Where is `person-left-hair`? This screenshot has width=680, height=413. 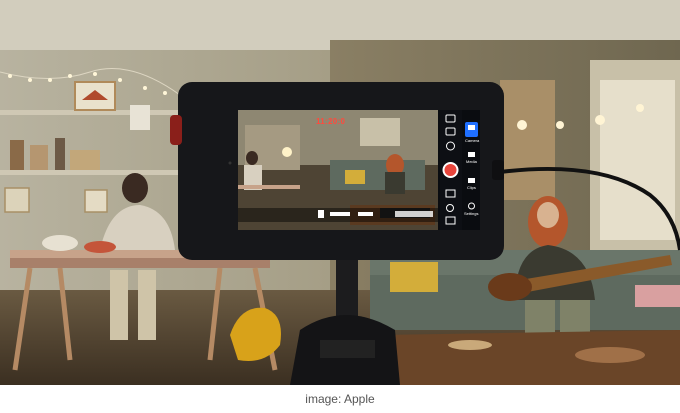 person-left-hair is located at coordinates (135, 188).